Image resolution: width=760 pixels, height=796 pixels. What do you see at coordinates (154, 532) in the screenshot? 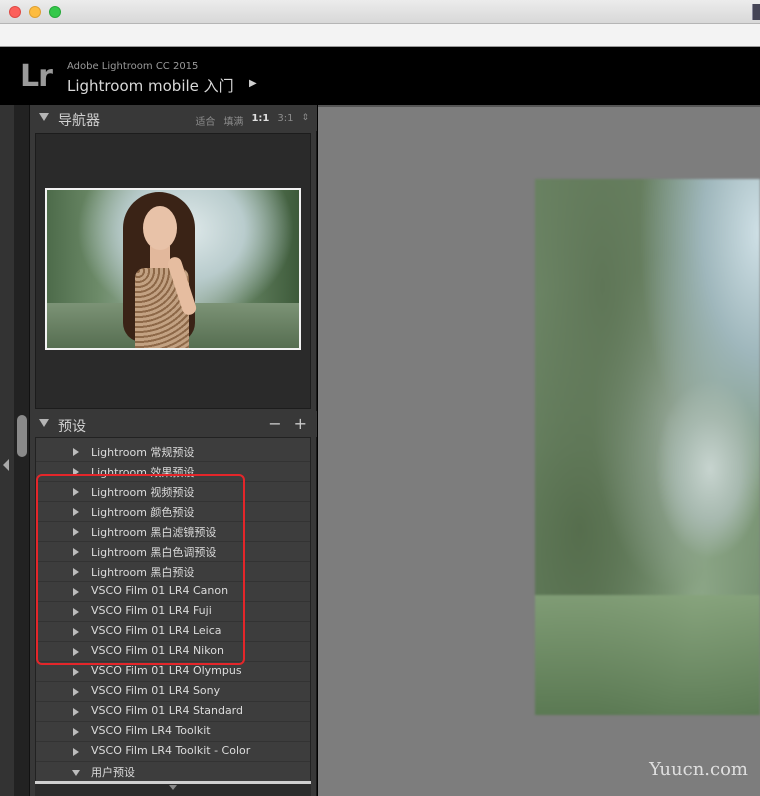
I see `preset-folder-label: Lightroom 黑白滤镜预设` at bounding box center [154, 532].